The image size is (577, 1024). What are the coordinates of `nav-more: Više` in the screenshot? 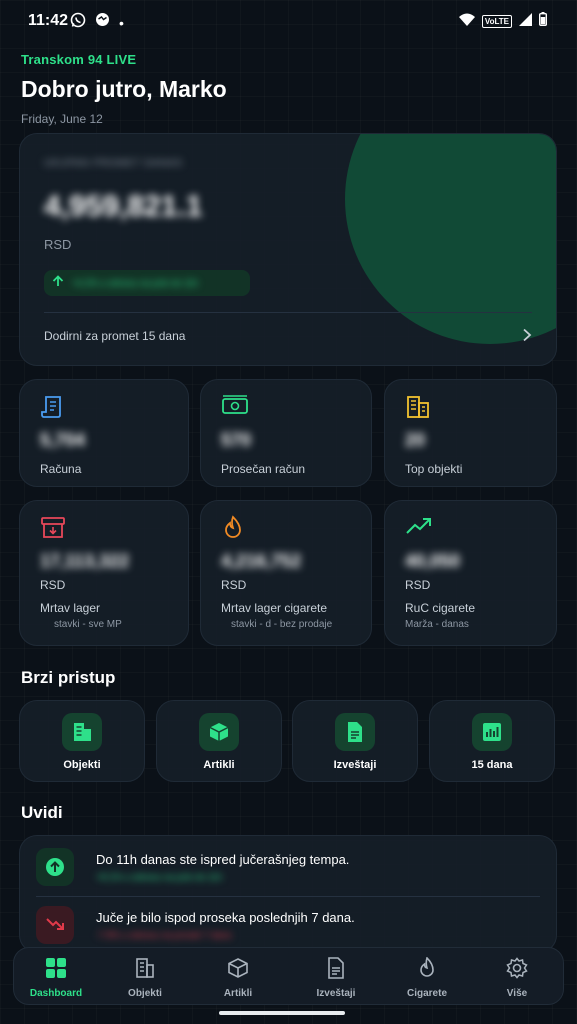 It's located at (517, 977).